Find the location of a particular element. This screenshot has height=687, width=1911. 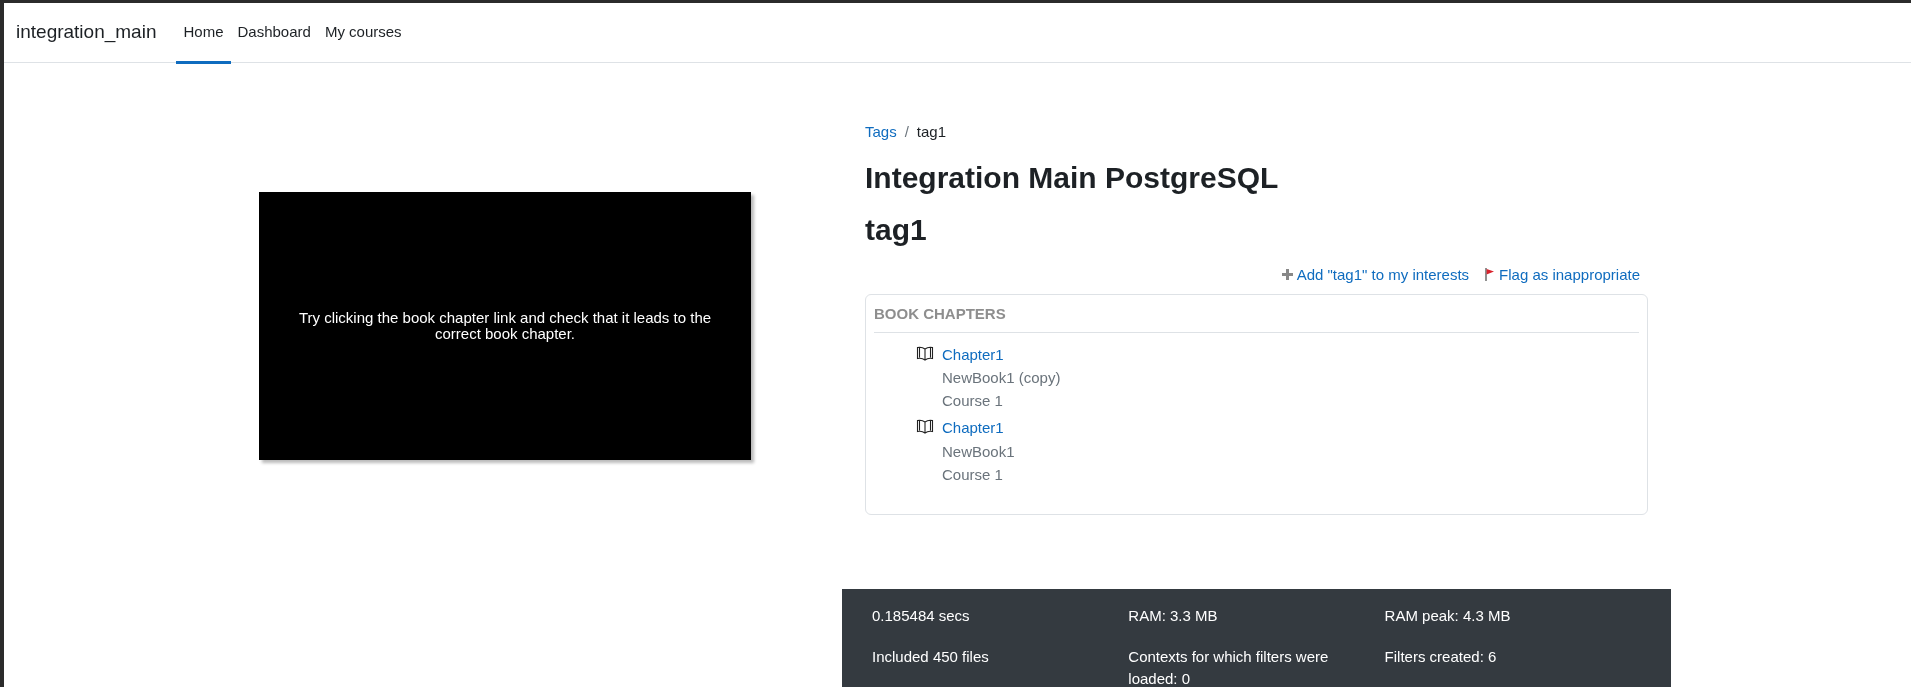

performance-stat: RAM: 3.3 MB is located at coordinates (1173, 615).